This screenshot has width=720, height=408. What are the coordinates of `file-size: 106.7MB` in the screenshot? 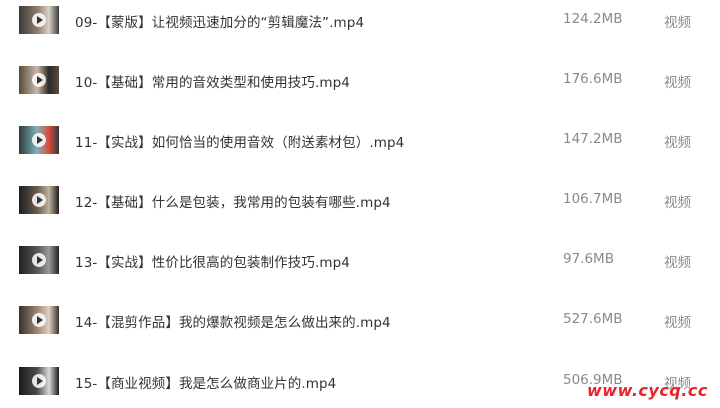 It's located at (593, 199).